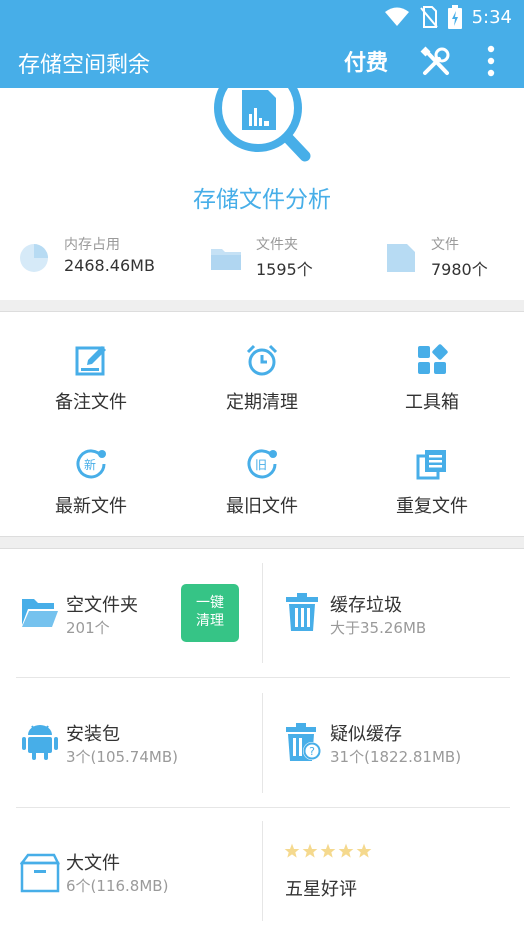 The image size is (524, 934). I want to click on stat-label: 文件, so click(445, 245).